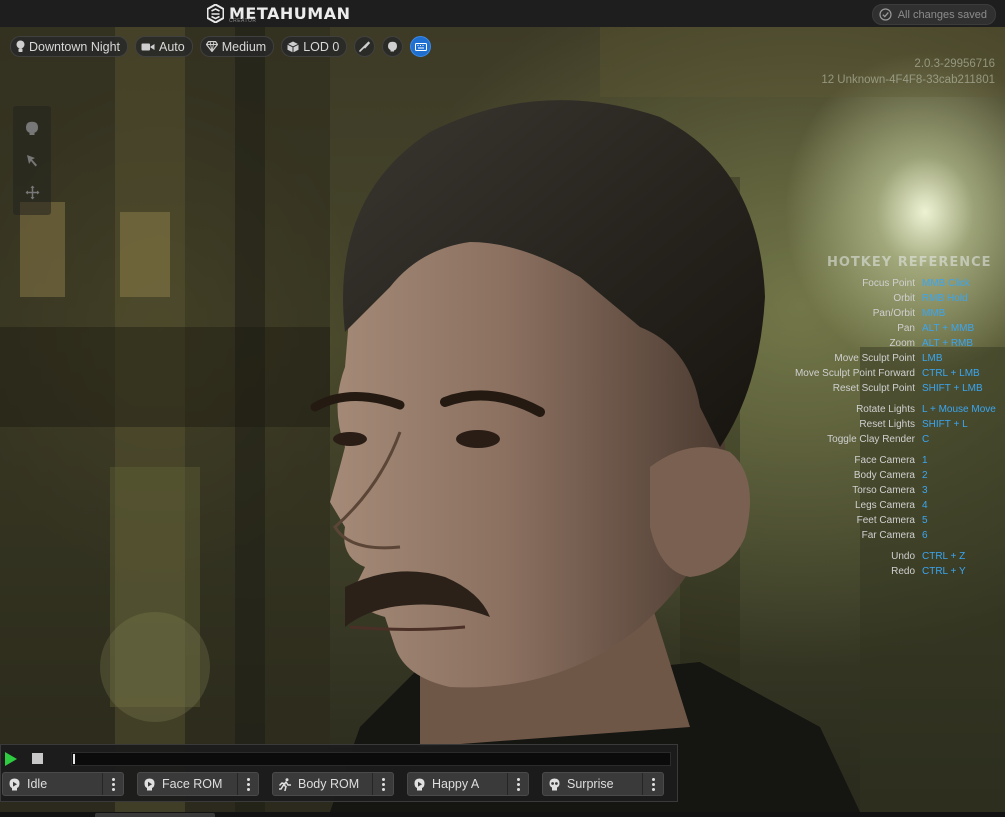  What do you see at coordinates (933, 14) in the screenshot?
I see `save-status-badge: All changes saved` at bounding box center [933, 14].